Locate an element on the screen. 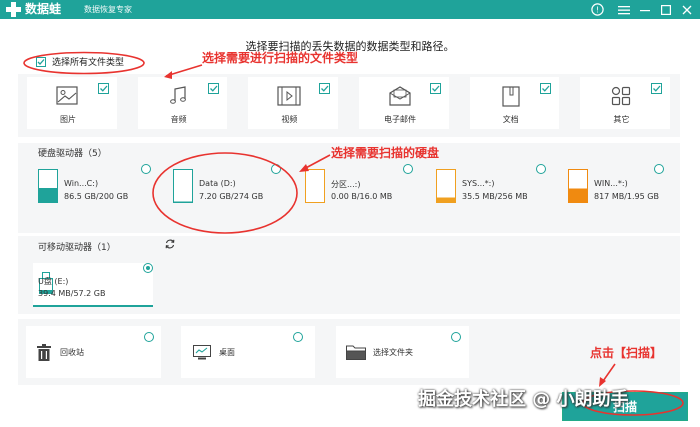 The height and width of the screenshot is (427, 700). file-type-email: 电子邮件 is located at coordinates (404, 103).